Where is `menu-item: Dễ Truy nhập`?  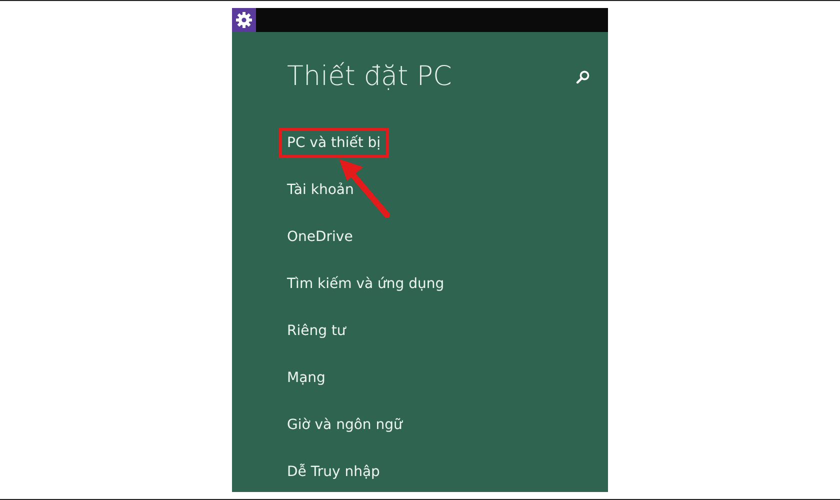 menu-item: Dễ Truy nhập is located at coordinates (333, 472).